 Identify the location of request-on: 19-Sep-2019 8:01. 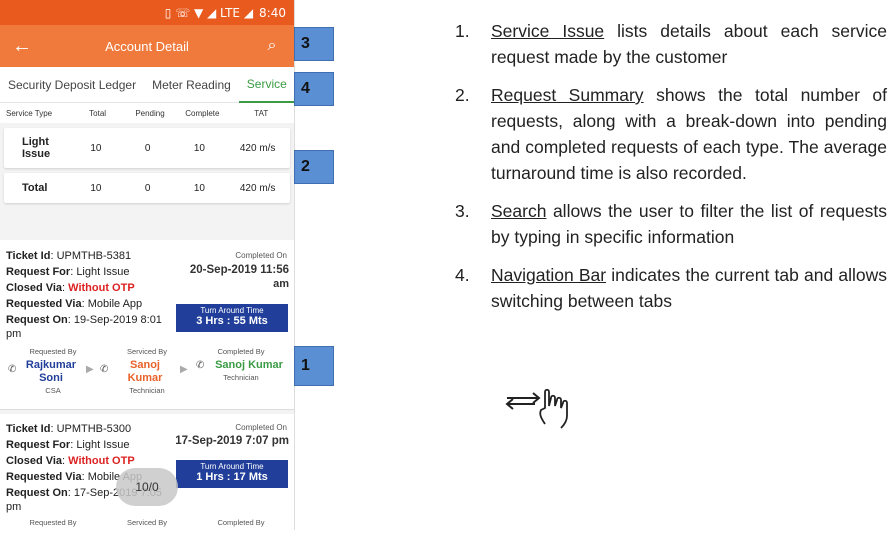
(117, 320).